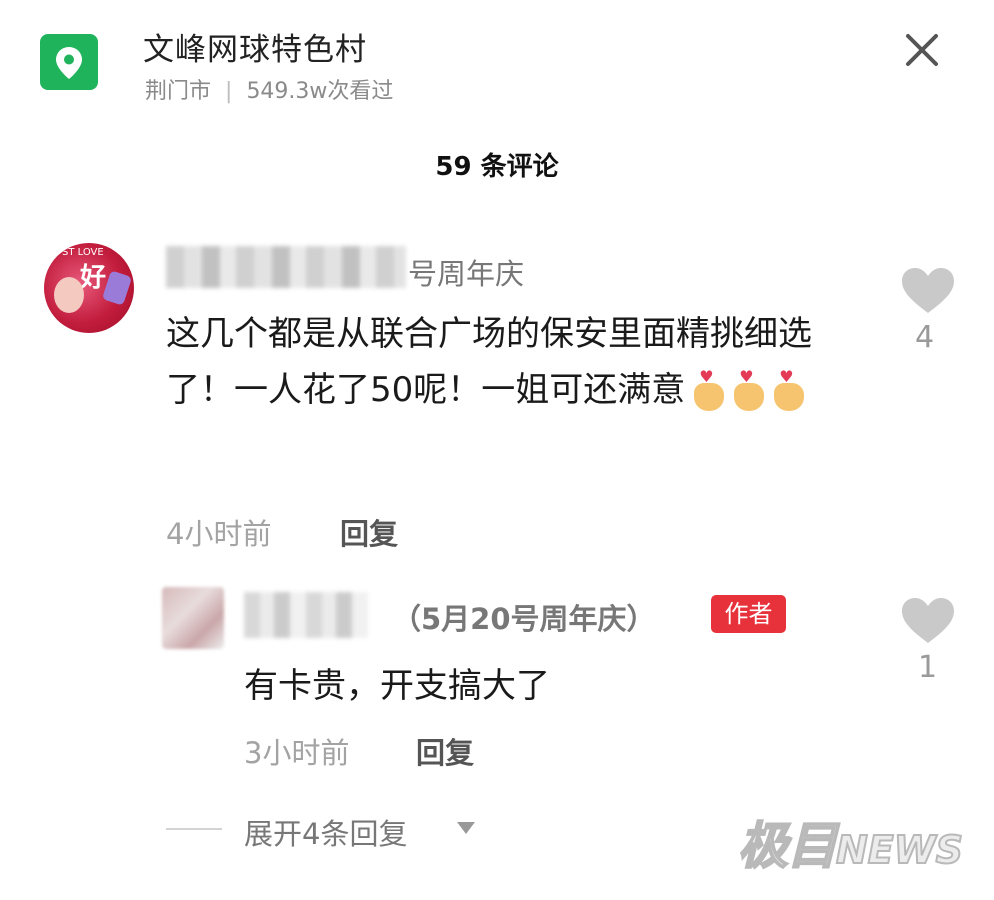 The height and width of the screenshot is (900, 994). Describe the element at coordinates (93, 278) in the screenshot. I see `avatar-char: 好` at that location.